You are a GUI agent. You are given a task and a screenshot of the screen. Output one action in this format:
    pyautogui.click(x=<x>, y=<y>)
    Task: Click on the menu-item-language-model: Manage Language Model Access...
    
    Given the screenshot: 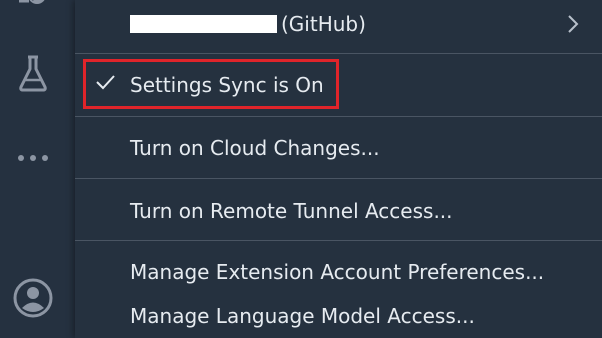 What is the action you would take?
    pyautogui.click(x=338, y=316)
    